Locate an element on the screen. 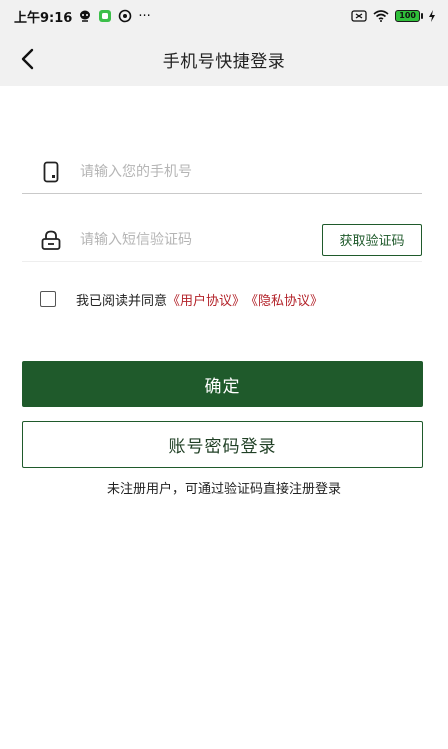 The height and width of the screenshot is (749, 448). chat-notification-icon is located at coordinates (85, 16).